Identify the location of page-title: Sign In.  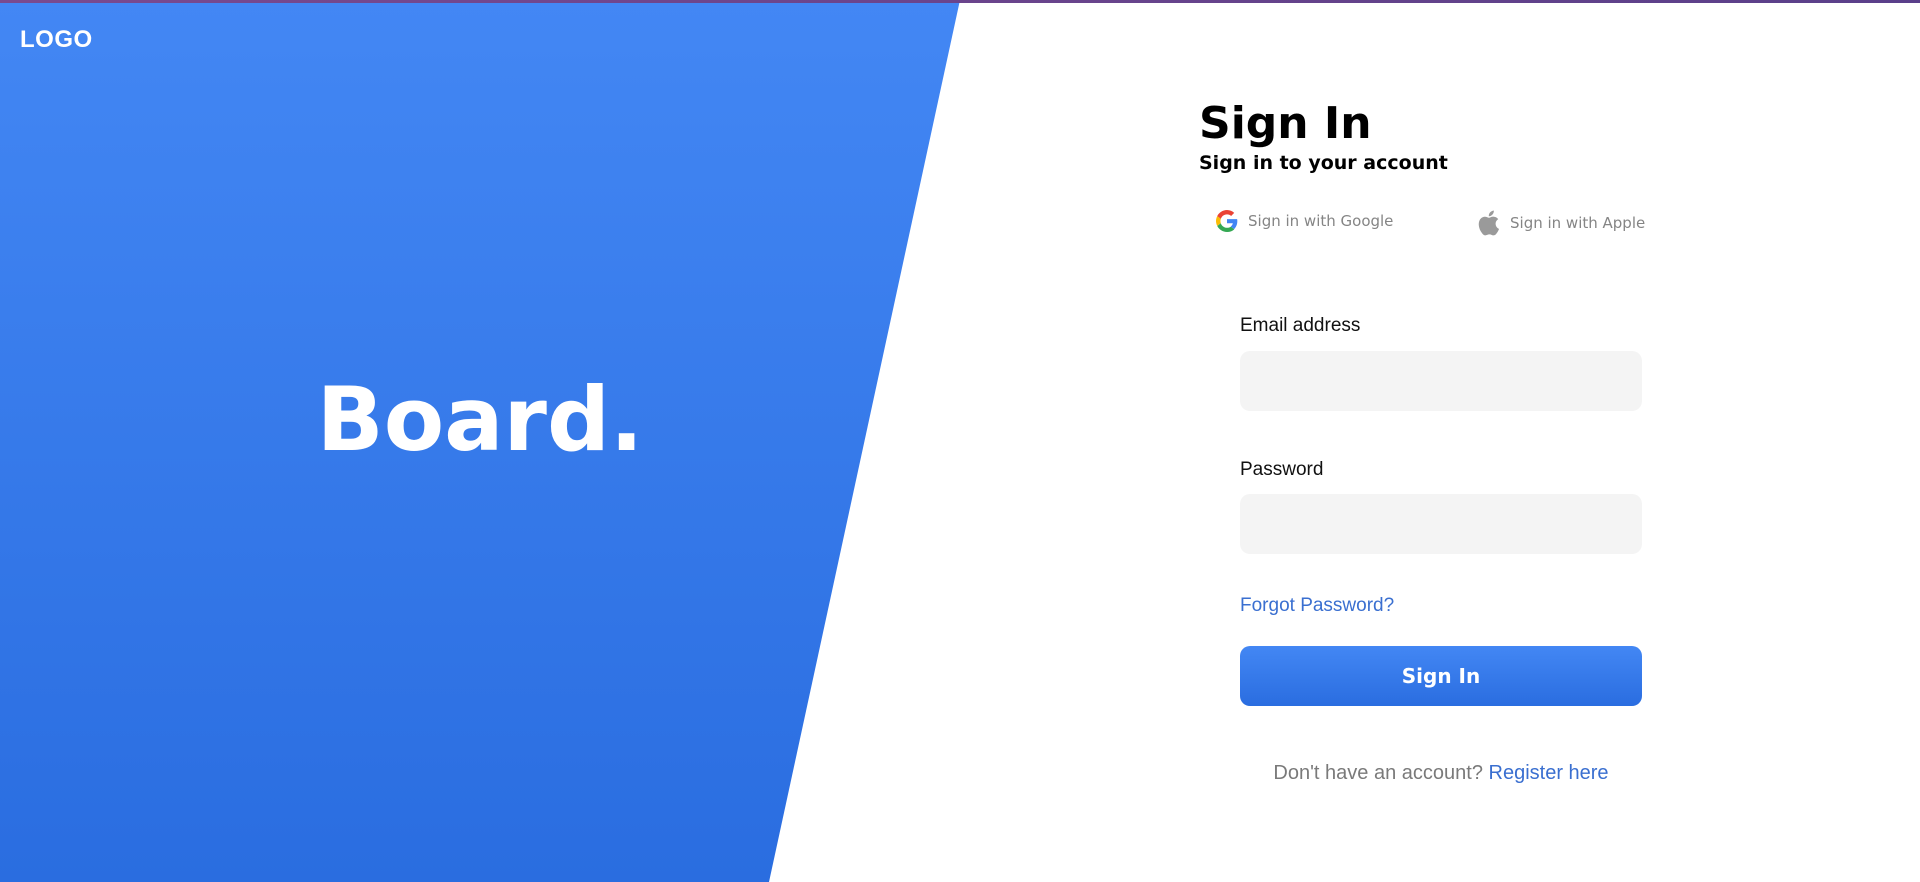
(1285, 123).